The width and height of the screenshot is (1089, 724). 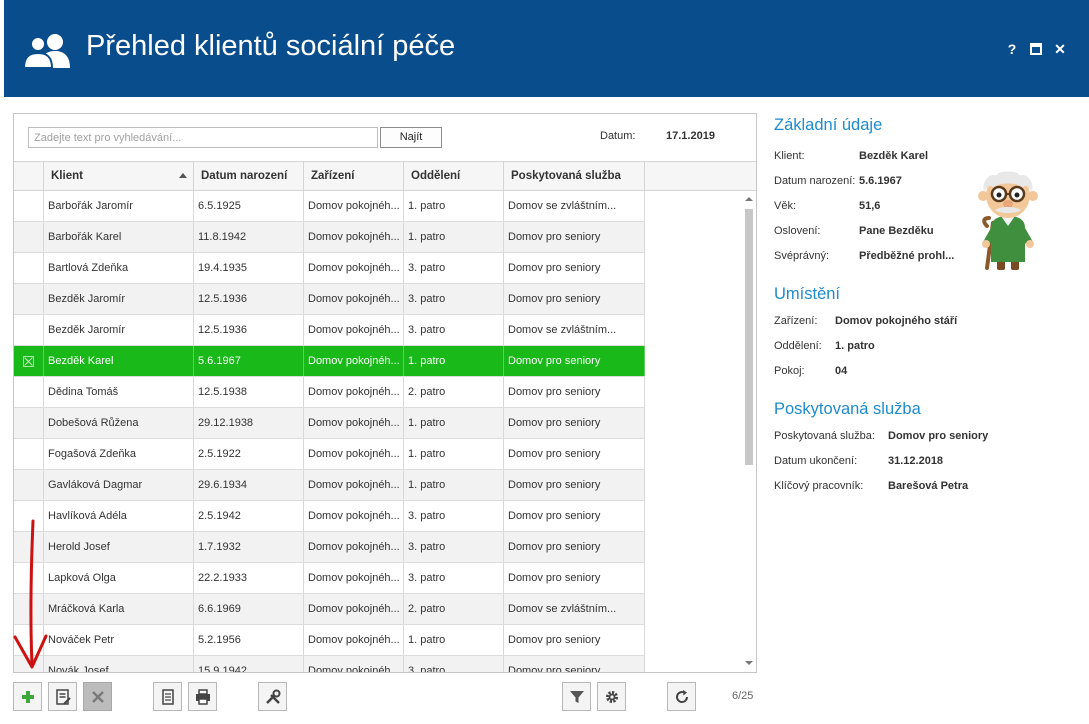 I want to click on tools-button, so click(x=272, y=696).